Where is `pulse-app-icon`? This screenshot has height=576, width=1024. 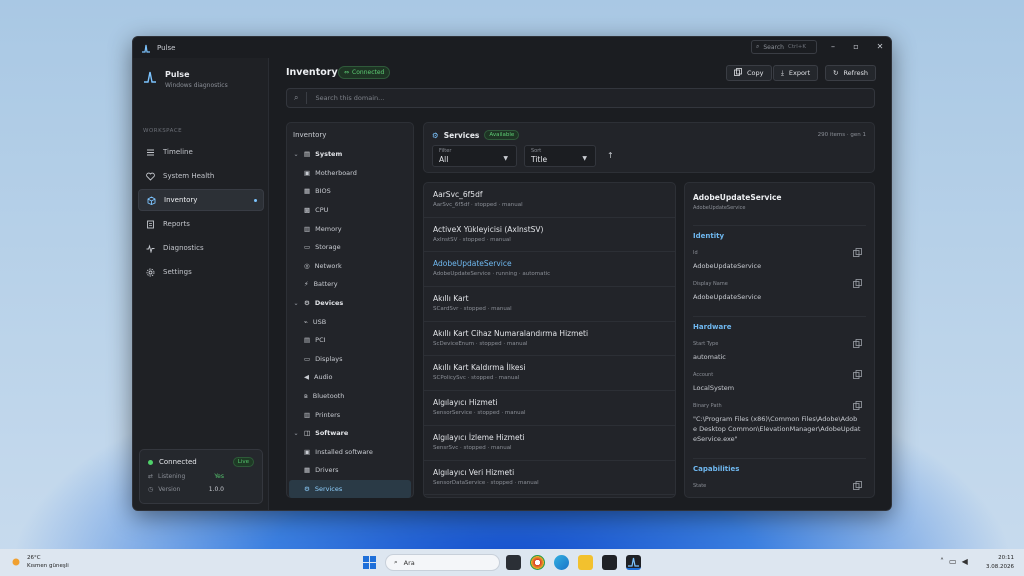
pulse-app-icon is located at coordinates (633, 562).